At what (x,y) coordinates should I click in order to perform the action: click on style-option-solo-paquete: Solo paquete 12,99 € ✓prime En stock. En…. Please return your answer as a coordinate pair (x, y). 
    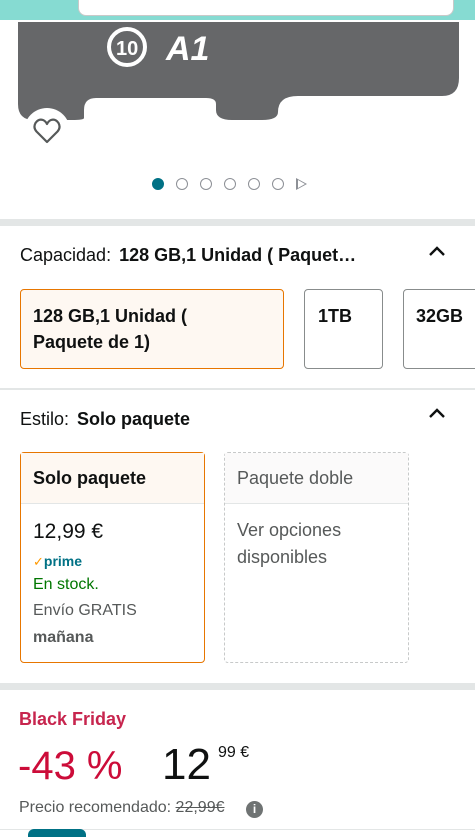
    Looking at the image, I should click on (112, 557).